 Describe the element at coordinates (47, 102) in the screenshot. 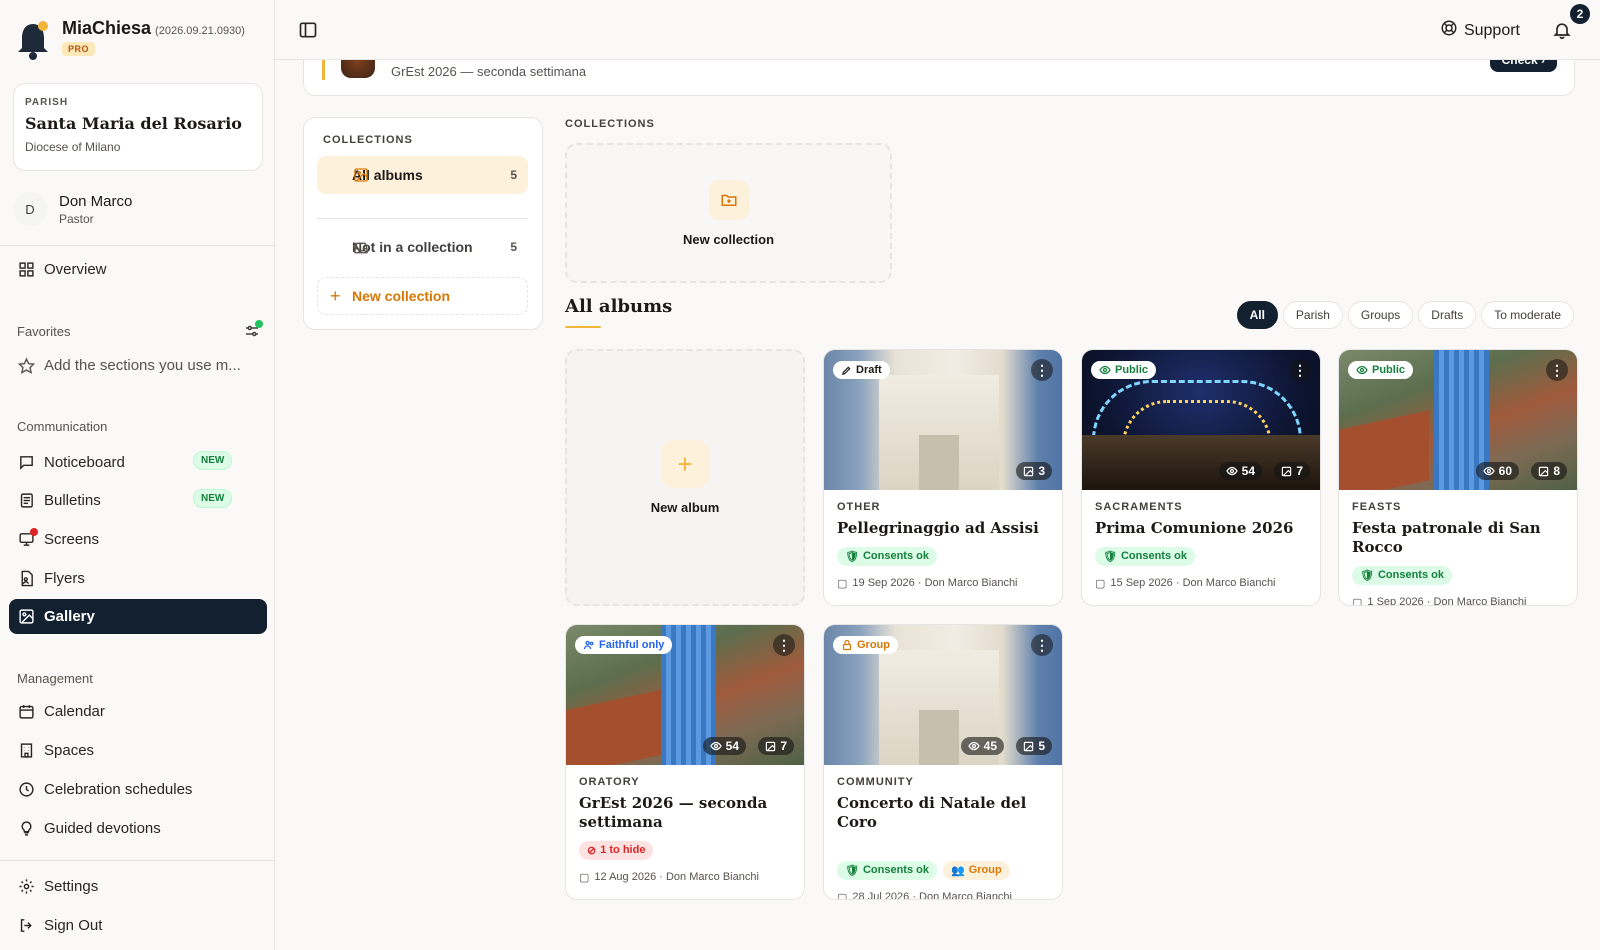

I see `parish-label: PARISH` at that location.